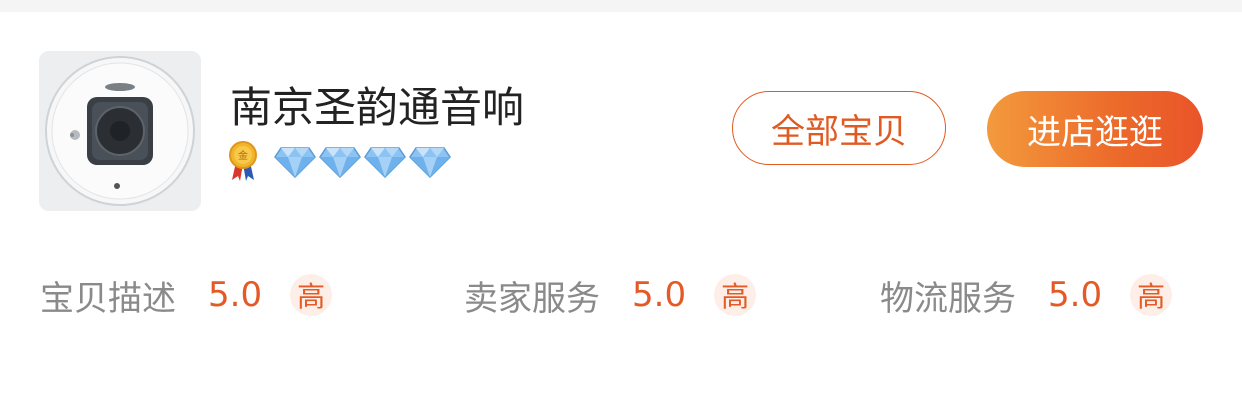  Describe the element at coordinates (621, 6) in the screenshot. I see `top-divider-strip` at that location.